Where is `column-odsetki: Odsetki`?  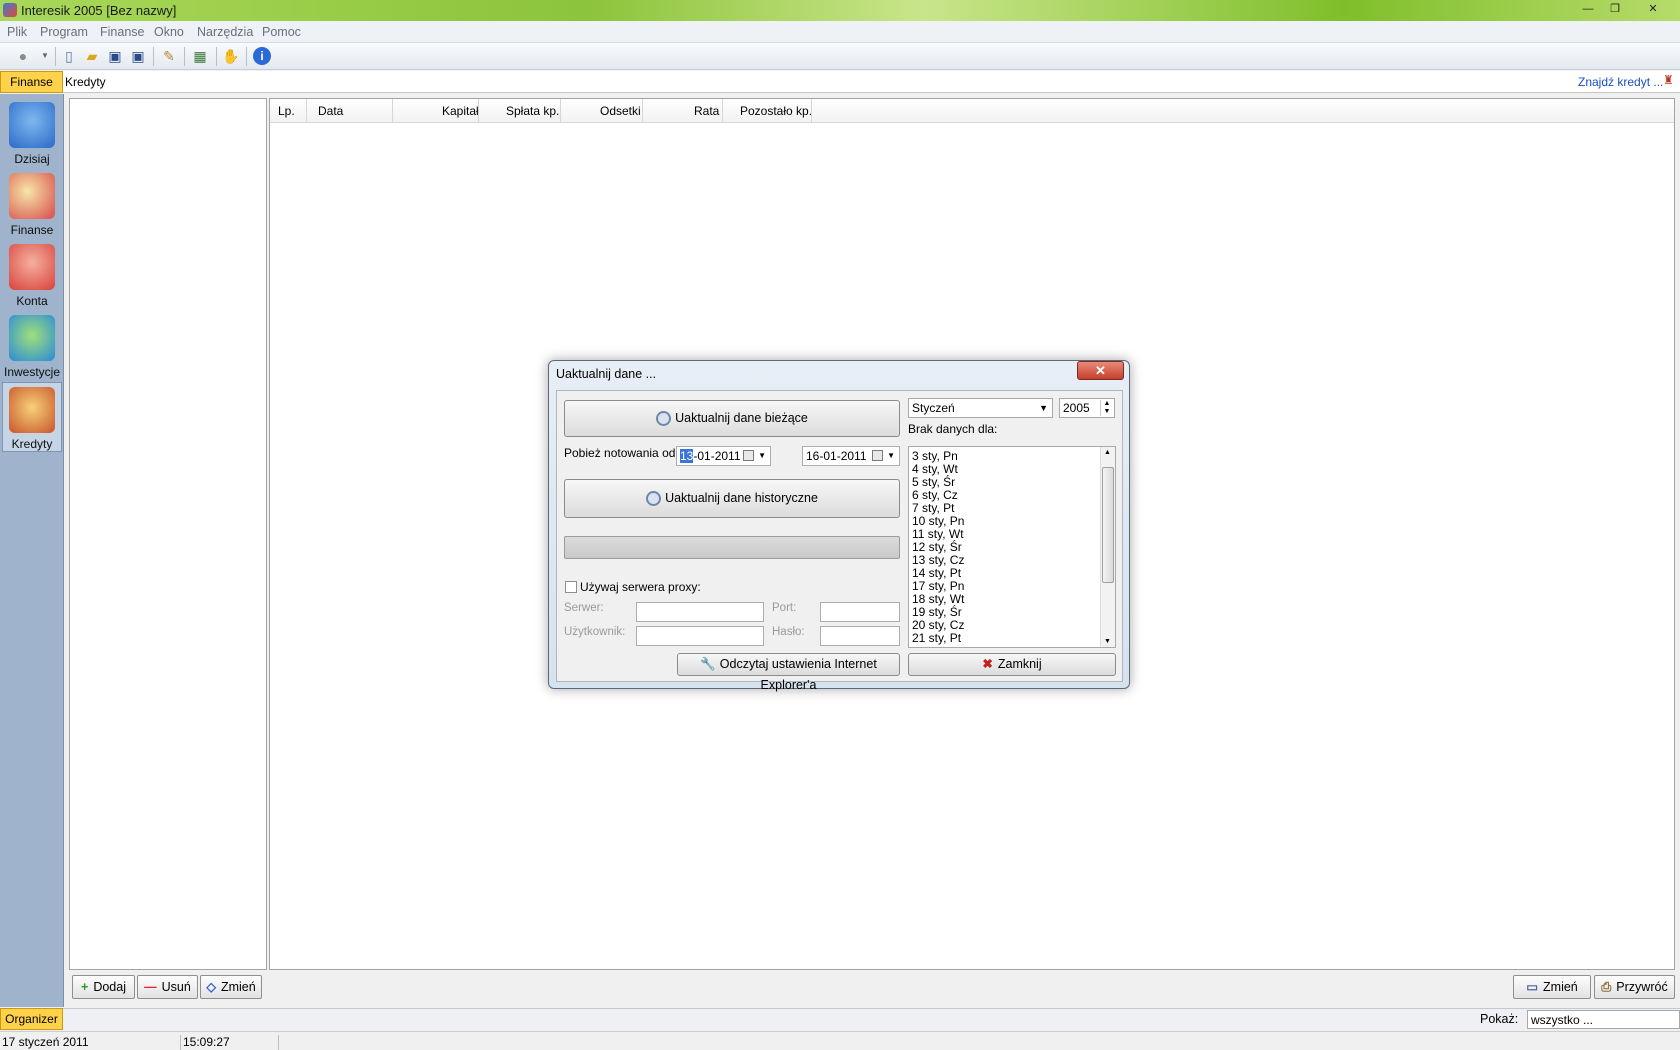 column-odsetki: Odsetki is located at coordinates (620, 111).